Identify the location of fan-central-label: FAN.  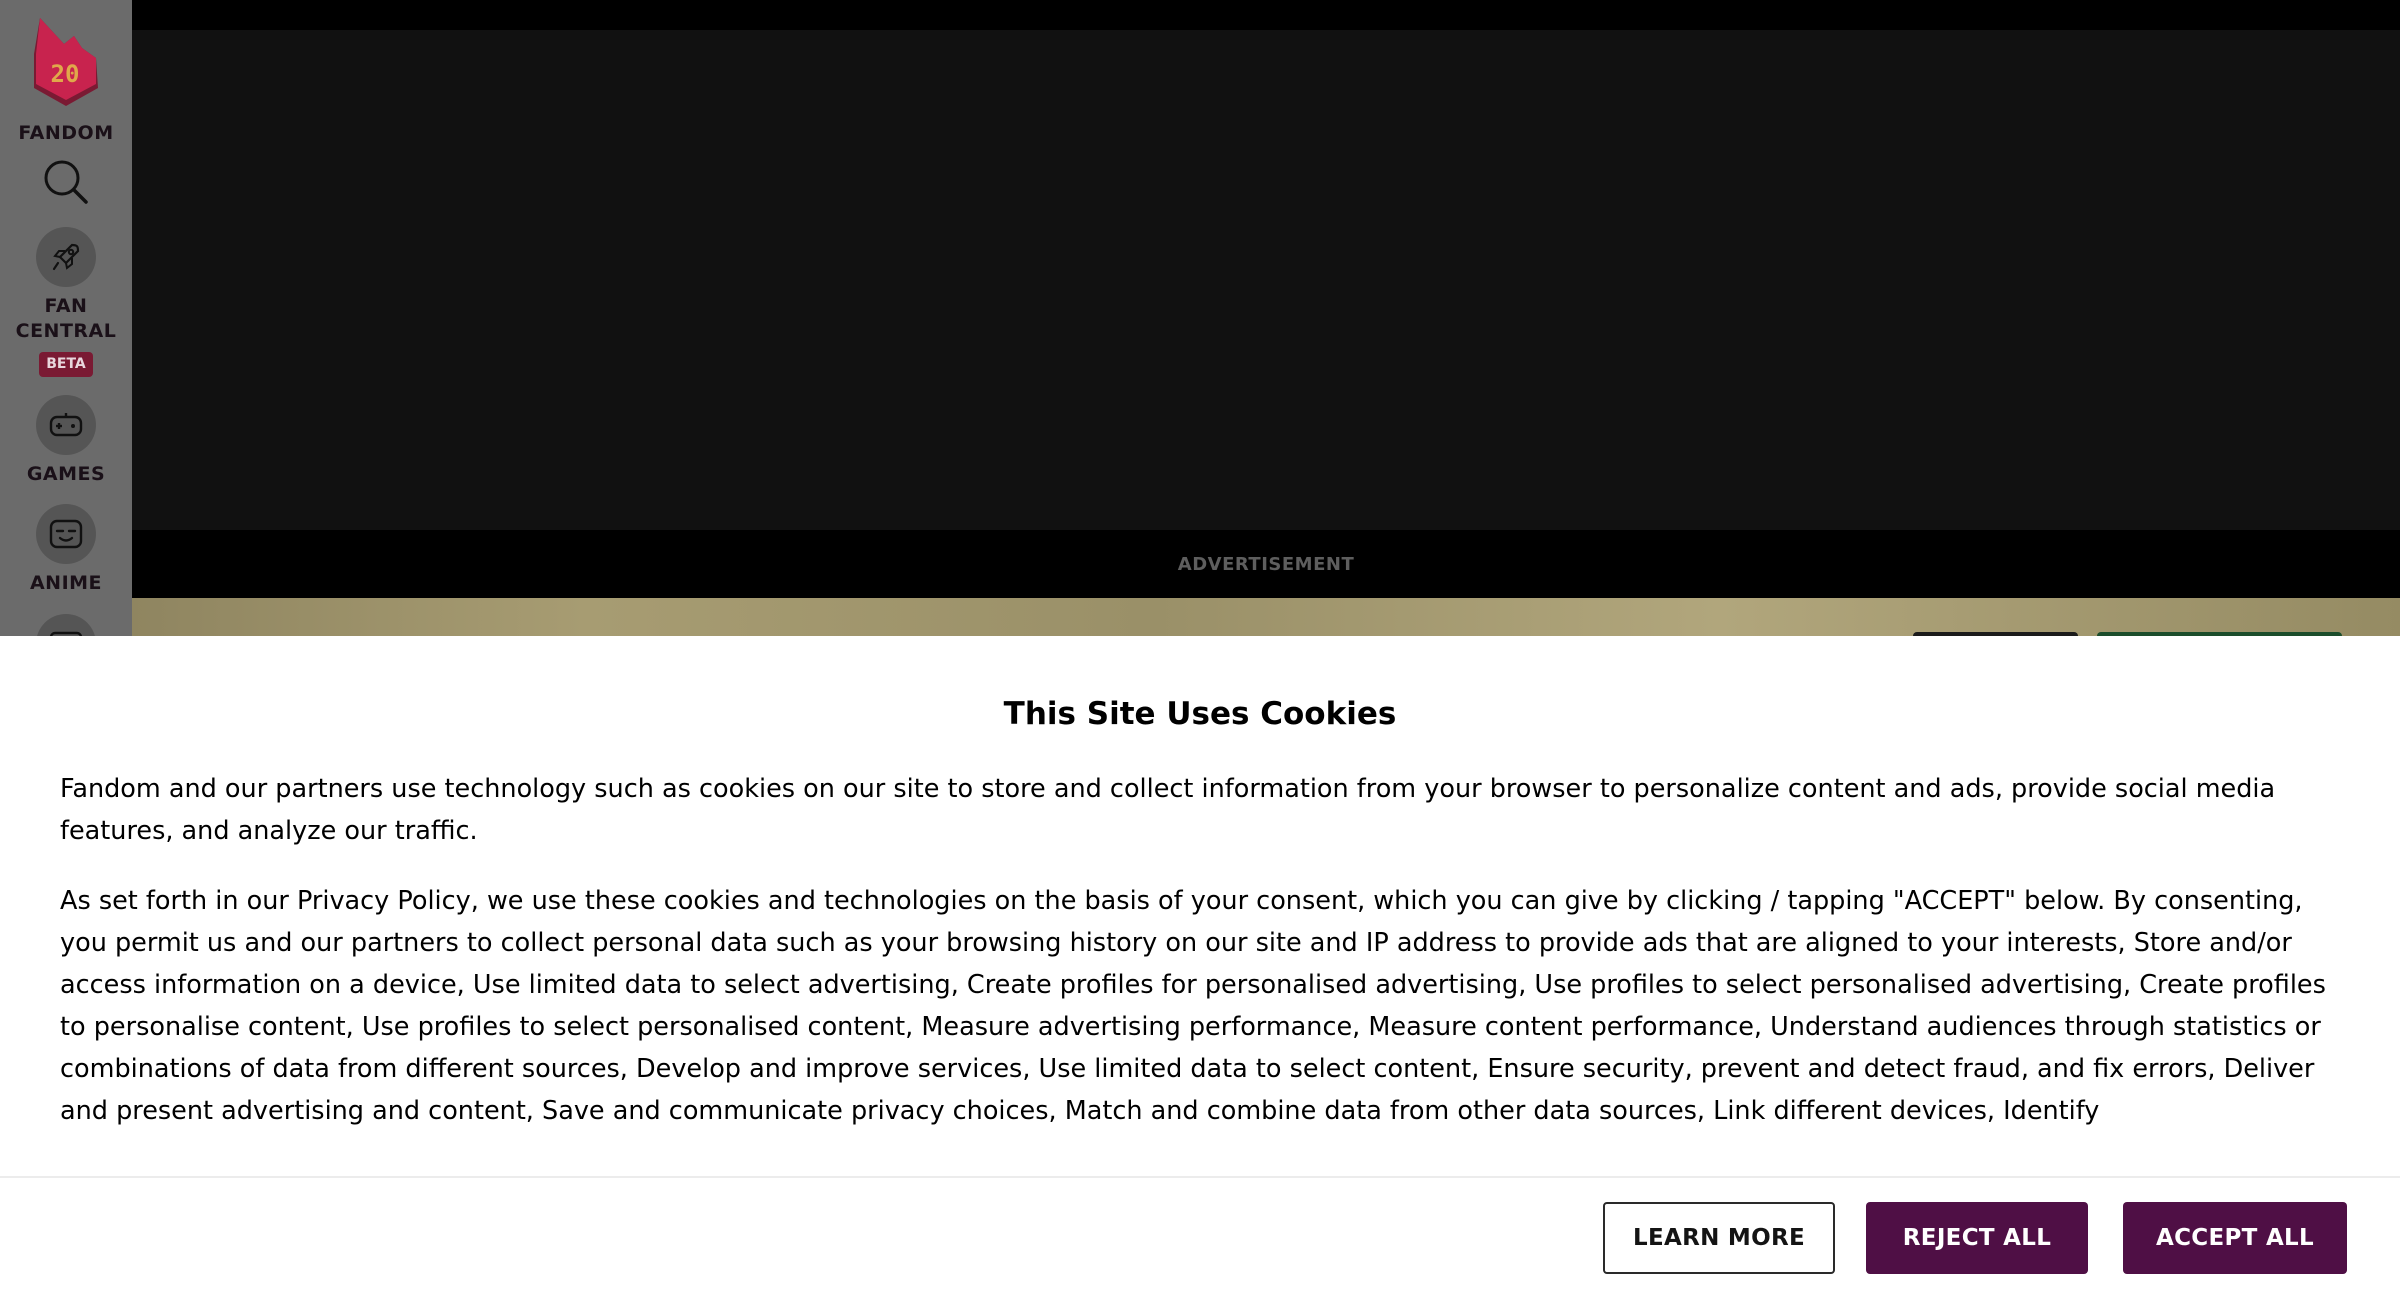
(66, 306).